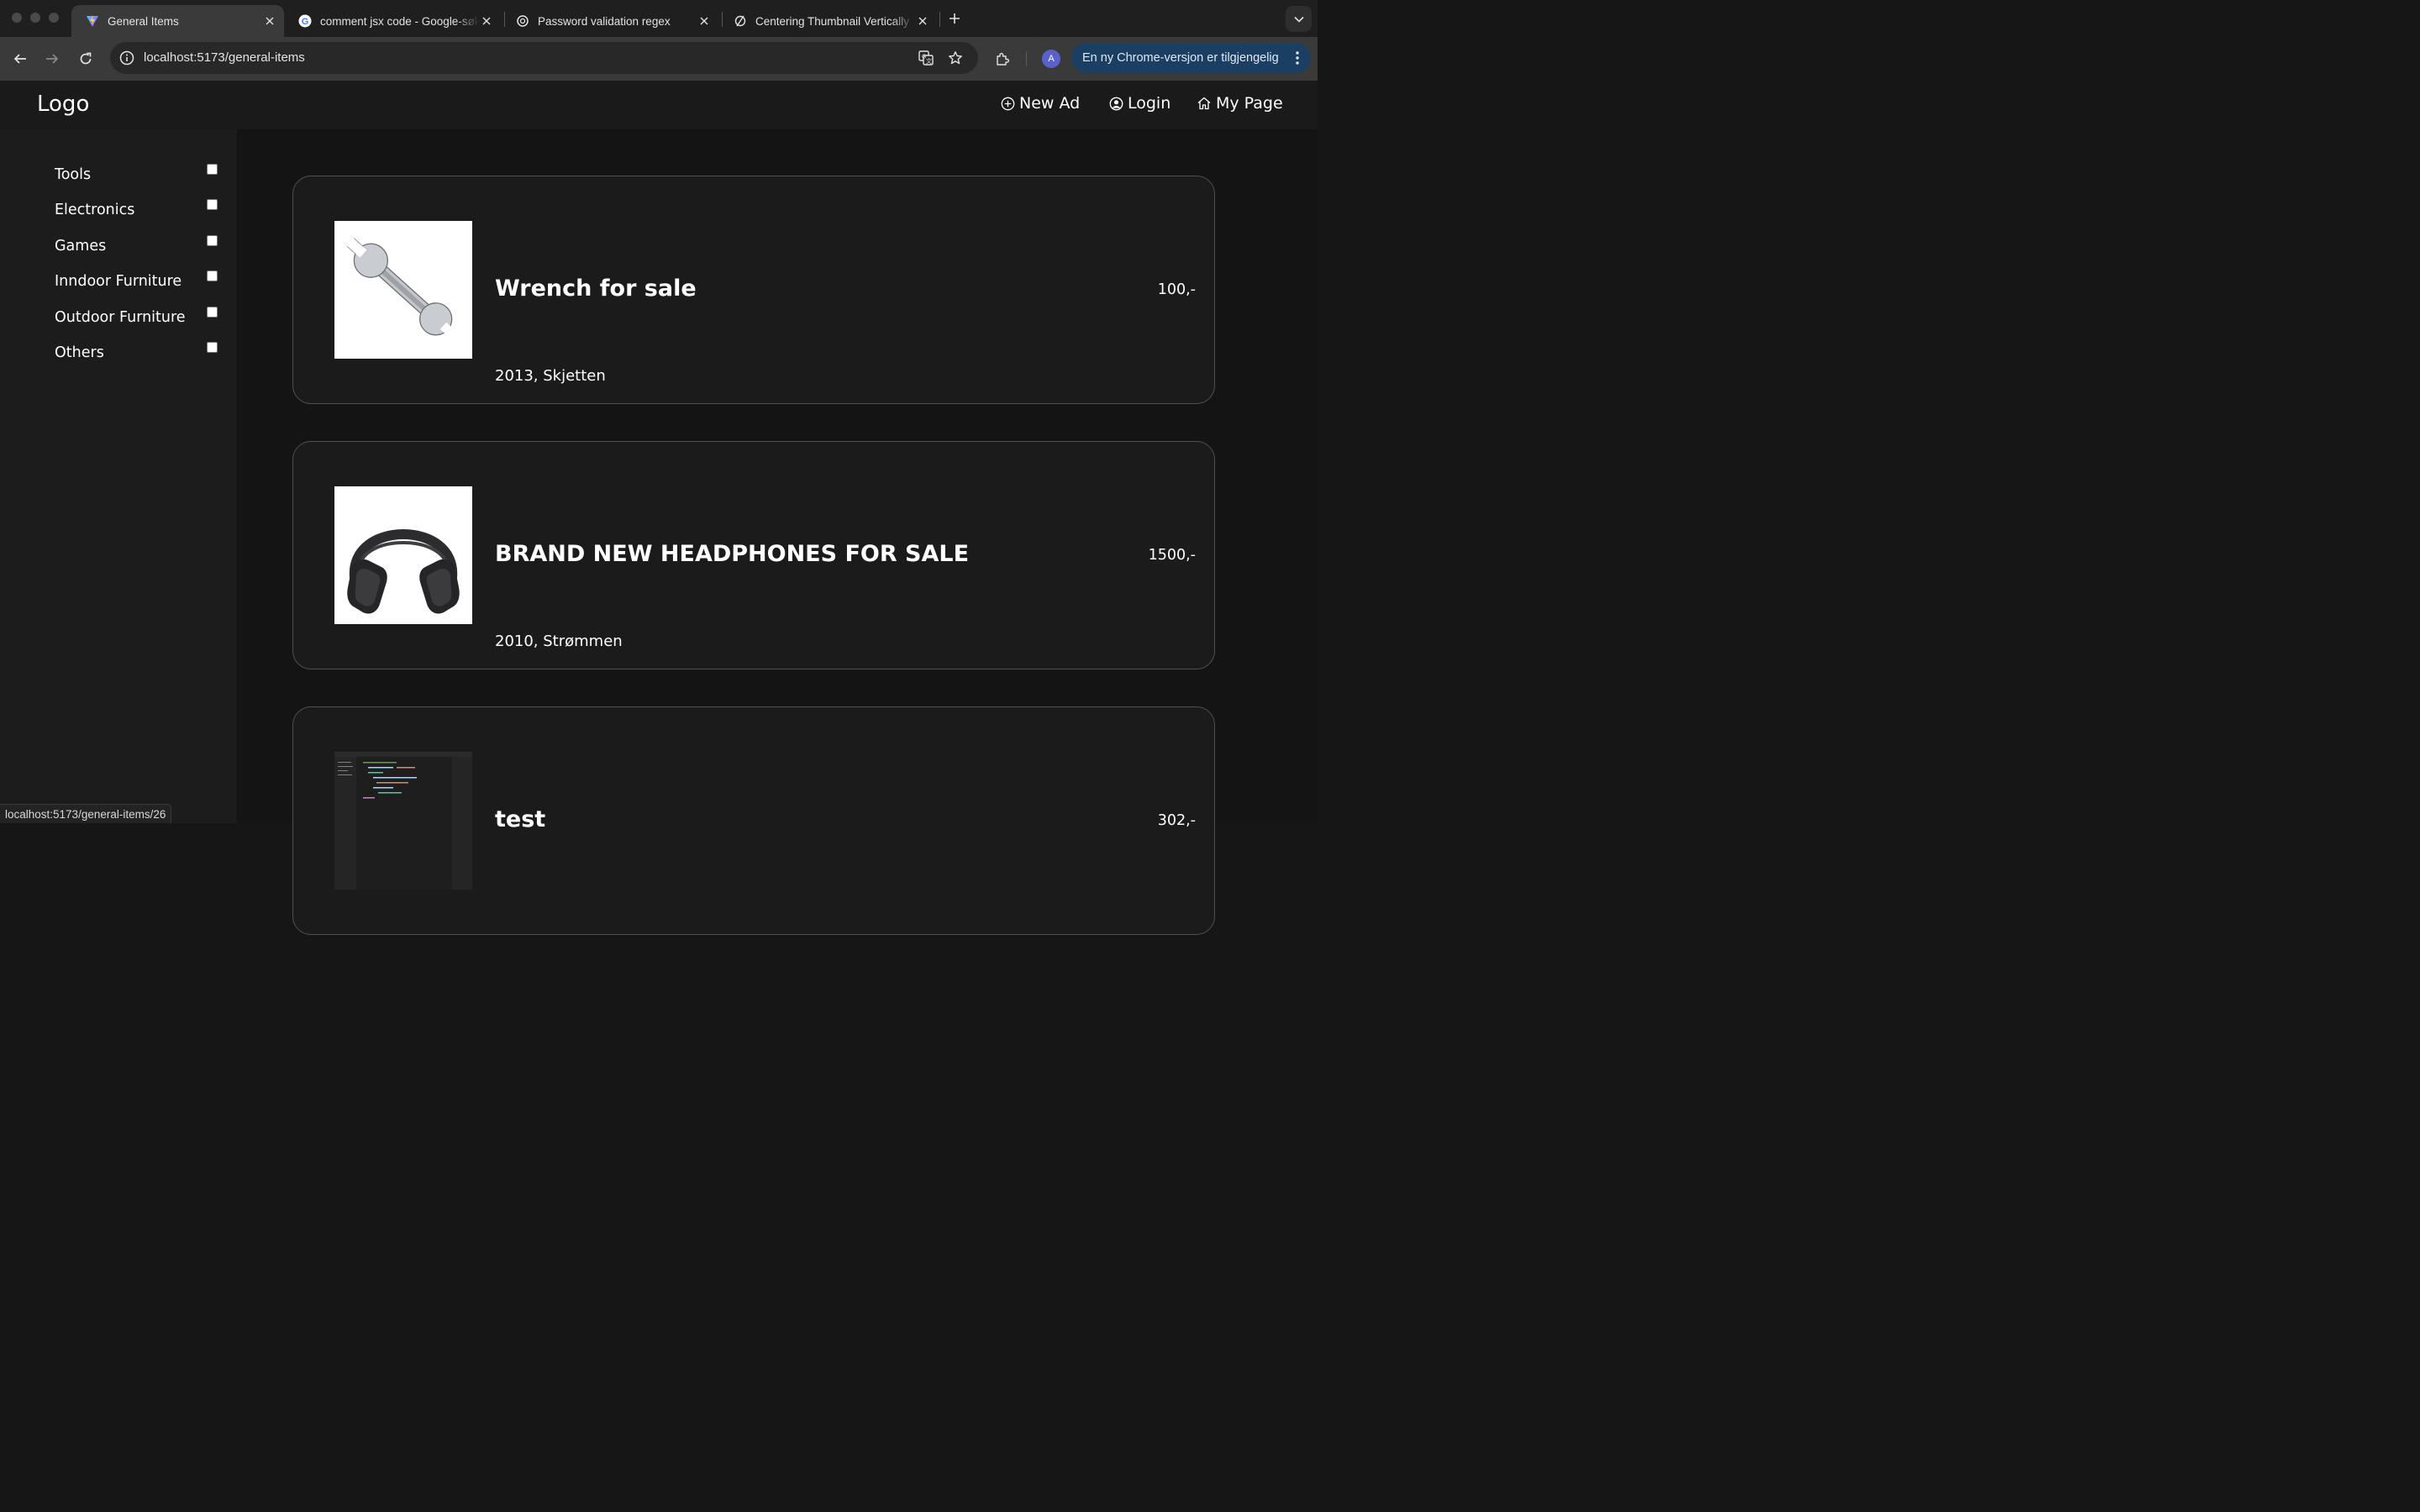  What do you see at coordinates (86, 59) in the screenshot?
I see `reload-icon` at bounding box center [86, 59].